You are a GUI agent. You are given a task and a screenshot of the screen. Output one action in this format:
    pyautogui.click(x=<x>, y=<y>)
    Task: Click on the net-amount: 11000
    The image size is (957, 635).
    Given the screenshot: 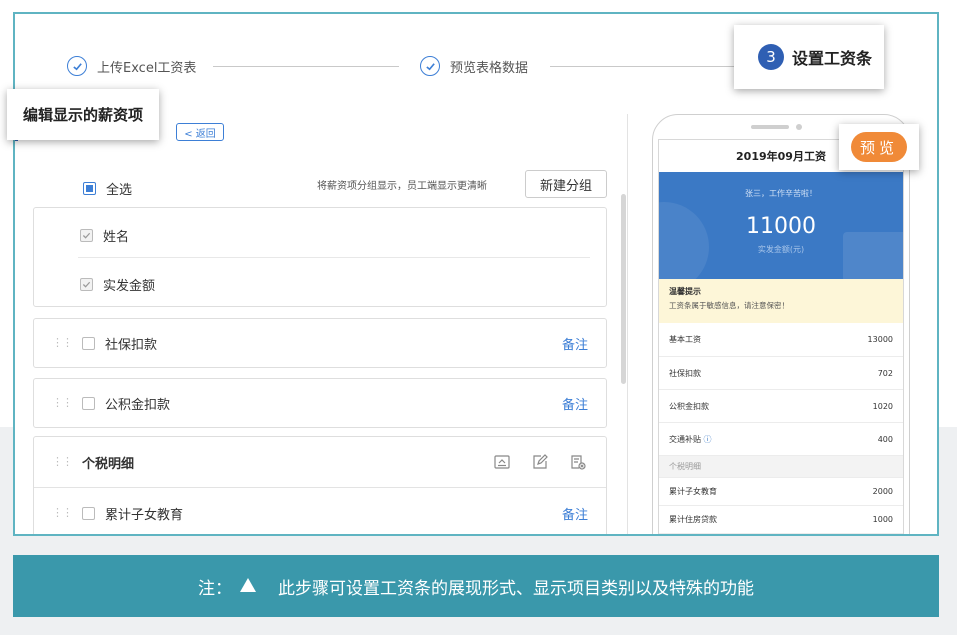 What is the action you would take?
    pyautogui.click(x=781, y=226)
    